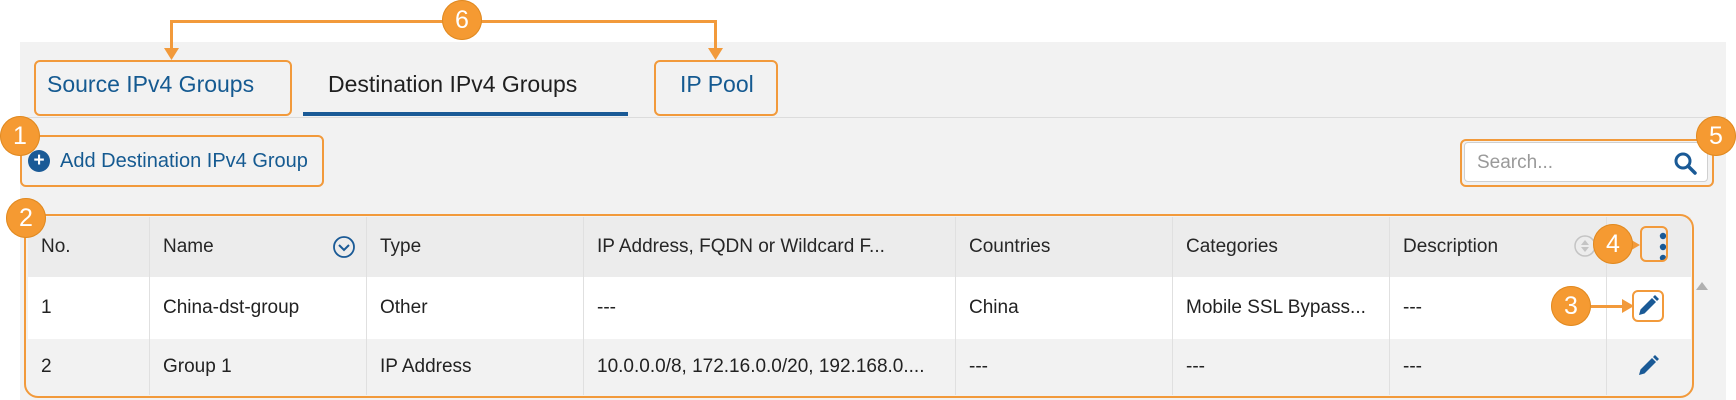  What do you see at coordinates (716, 88) in the screenshot?
I see `callout-box-ip-pool-tab` at bounding box center [716, 88].